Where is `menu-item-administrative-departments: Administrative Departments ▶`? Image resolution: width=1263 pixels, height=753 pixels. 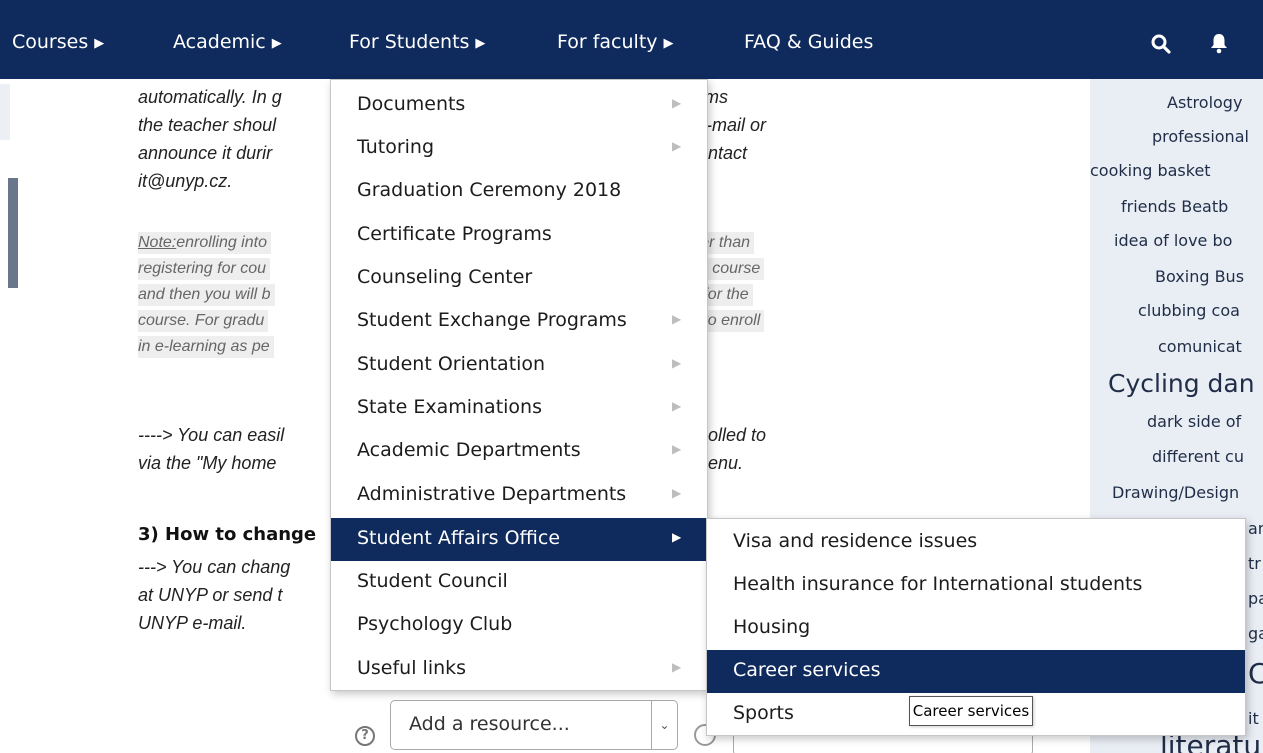 menu-item-administrative-departments: Administrative Departments ▶ is located at coordinates (519, 495).